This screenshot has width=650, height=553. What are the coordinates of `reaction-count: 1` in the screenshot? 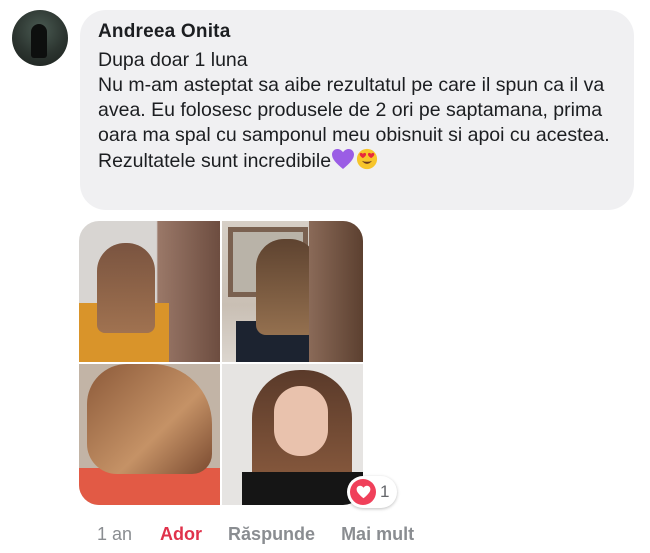 It's located at (385, 491).